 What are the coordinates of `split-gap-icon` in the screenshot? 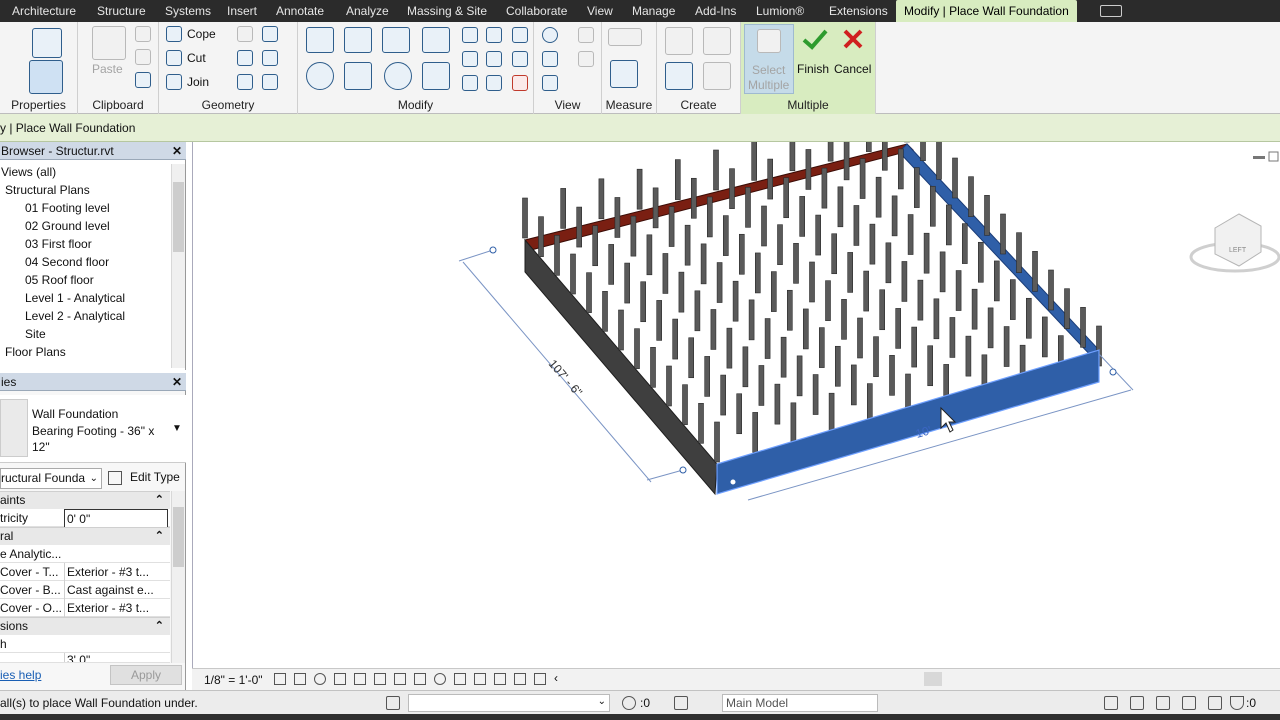 It's located at (494, 35).